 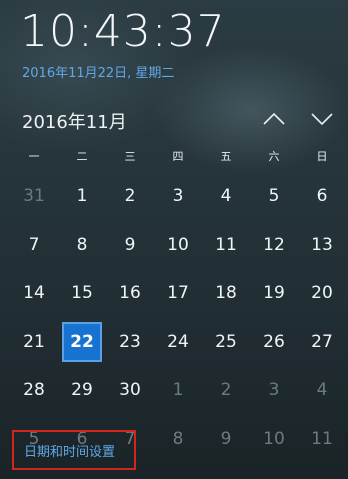 I want to click on calendar-day: 24, so click(x=178, y=342).